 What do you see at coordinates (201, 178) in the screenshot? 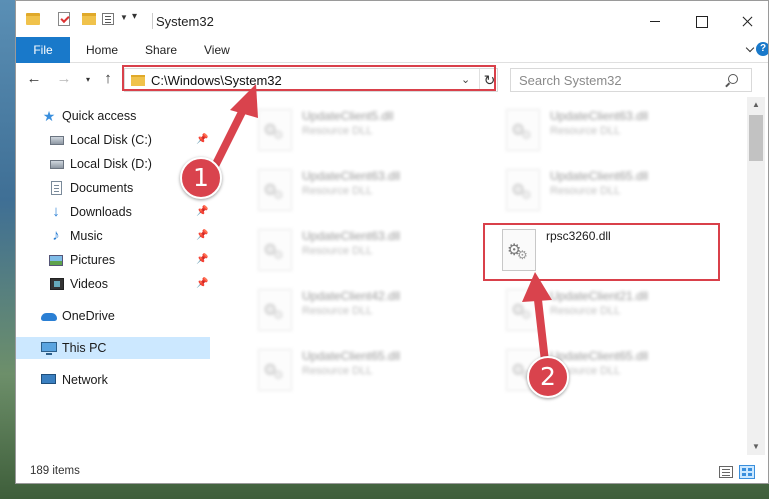
I see `step-1-marker: 1` at bounding box center [201, 178].